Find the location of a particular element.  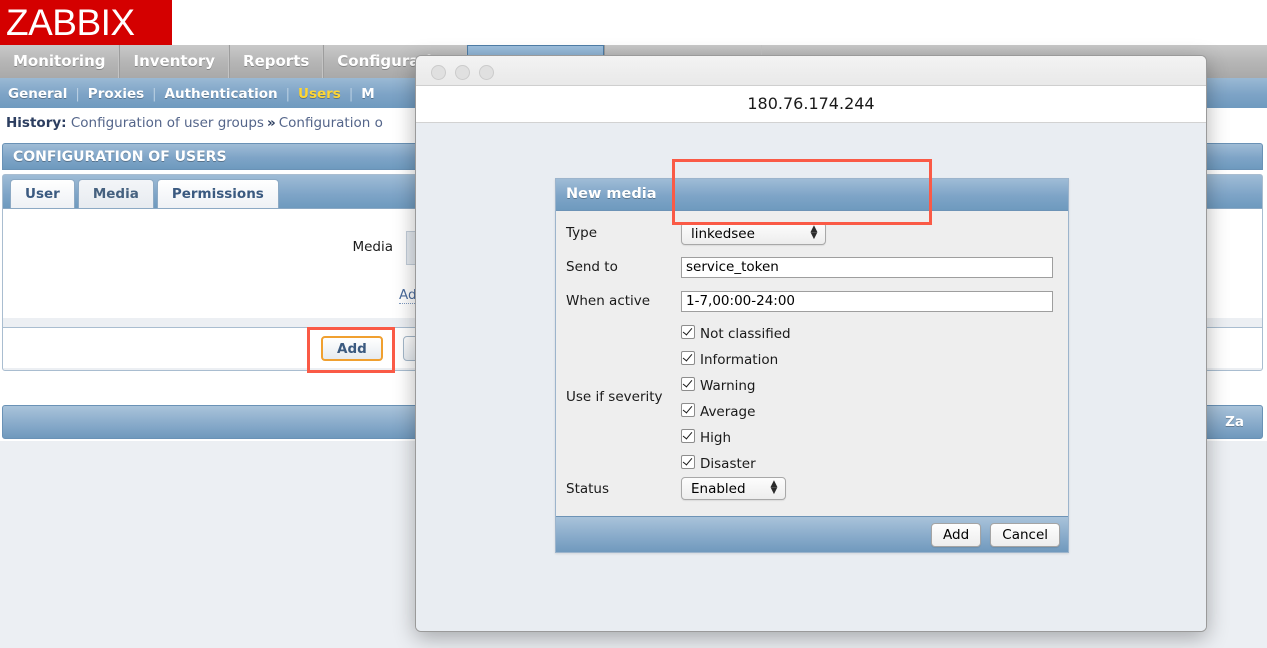

severity-item-information: Information is located at coordinates (874, 360).